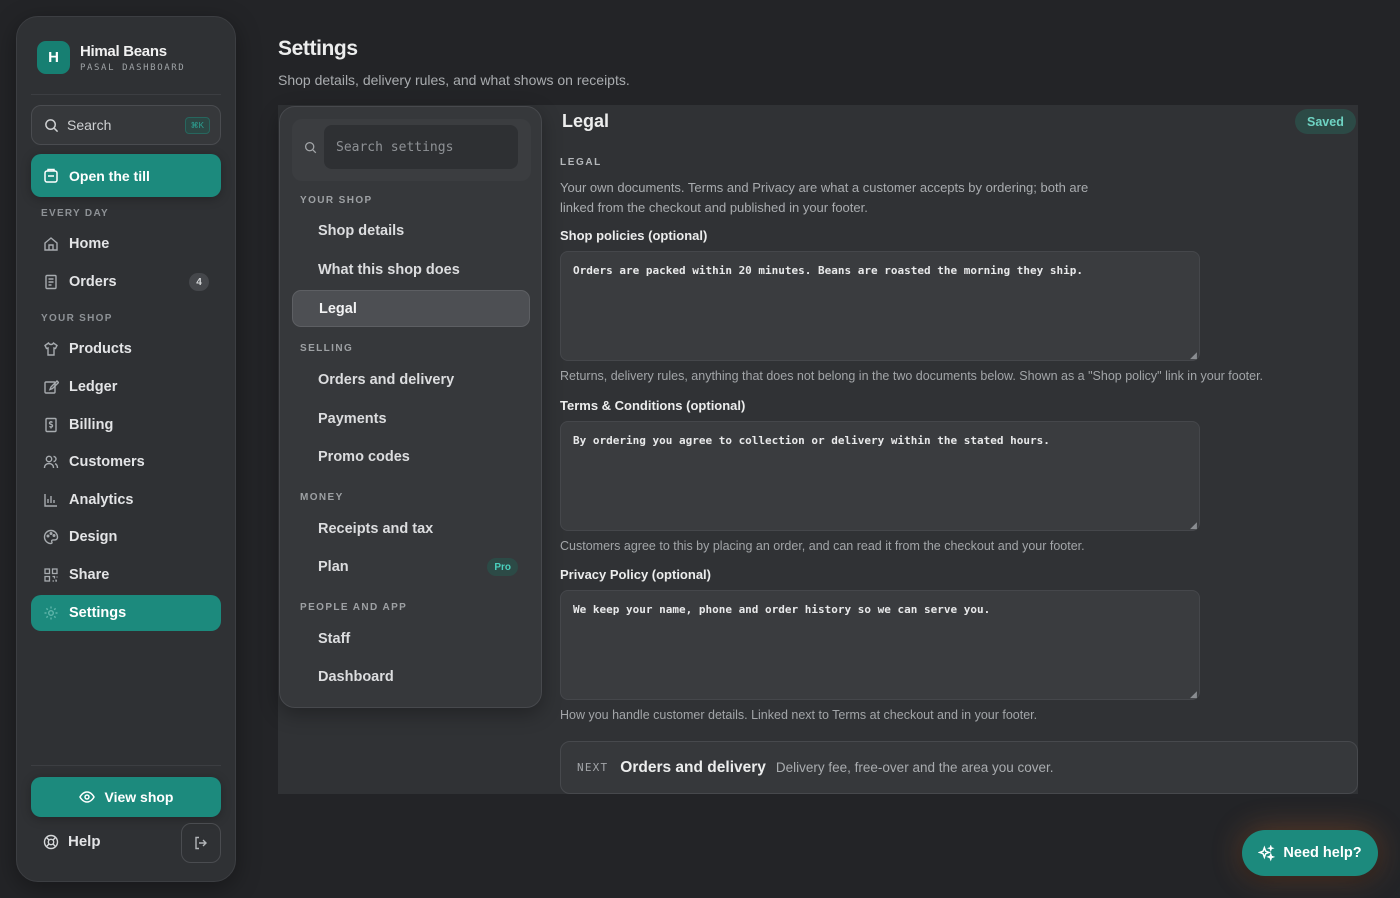  I want to click on nav-item-label: Customers, so click(107, 462).